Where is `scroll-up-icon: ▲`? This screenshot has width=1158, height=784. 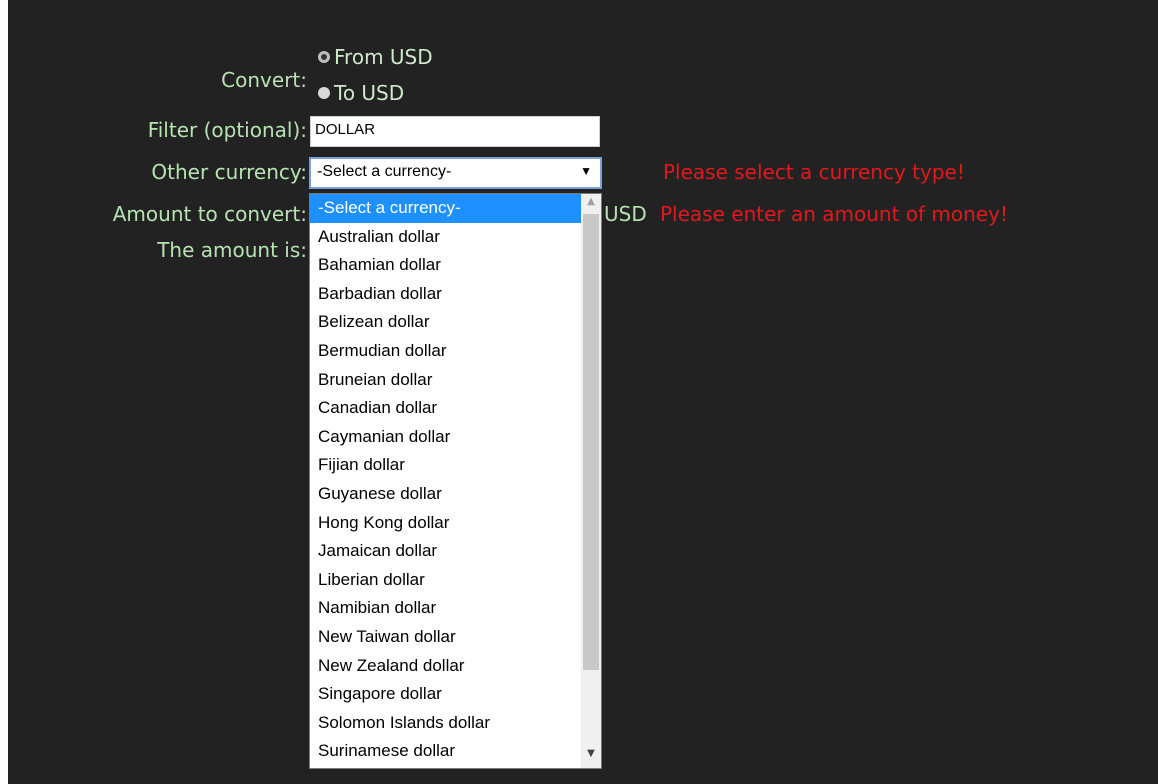
scroll-up-icon: ▲ is located at coordinates (591, 205).